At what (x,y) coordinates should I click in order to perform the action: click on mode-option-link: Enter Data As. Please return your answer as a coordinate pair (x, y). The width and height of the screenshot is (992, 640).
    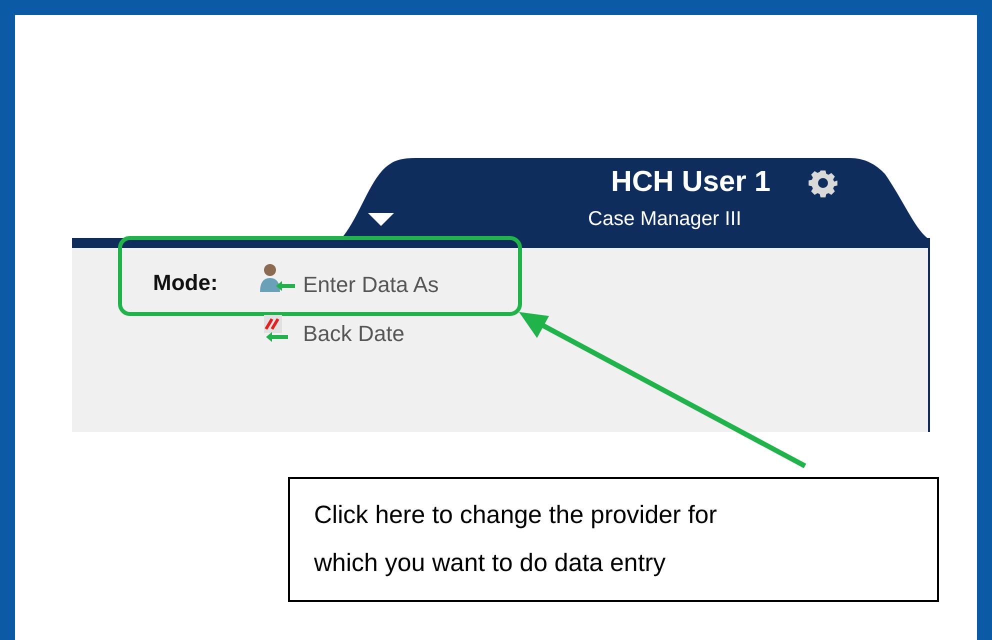
    Looking at the image, I should click on (371, 285).